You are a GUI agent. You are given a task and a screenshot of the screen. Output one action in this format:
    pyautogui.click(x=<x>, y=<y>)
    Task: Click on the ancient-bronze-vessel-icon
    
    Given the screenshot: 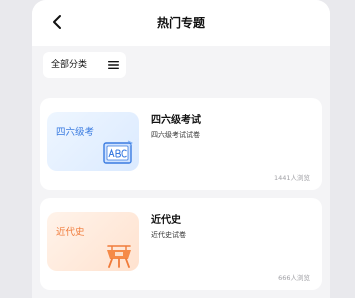 What is the action you would take?
    pyautogui.click(x=119, y=256)
    